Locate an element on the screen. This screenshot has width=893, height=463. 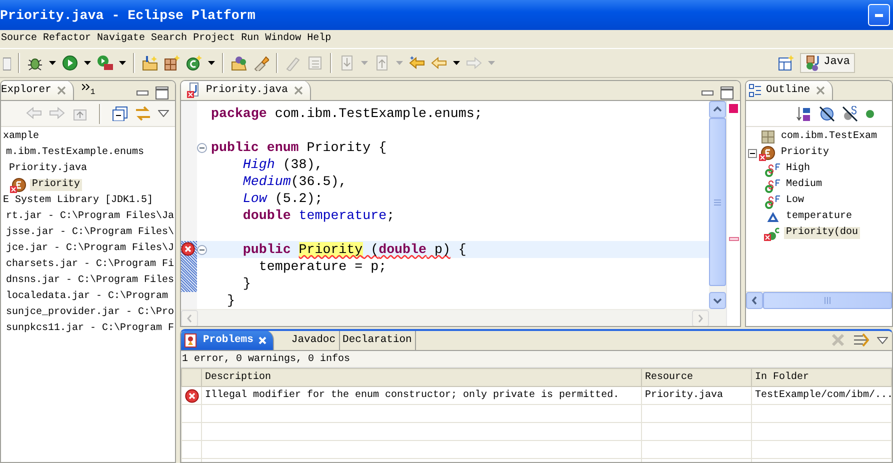
tree-item: Priority.java is located at coordinates (48, 169).